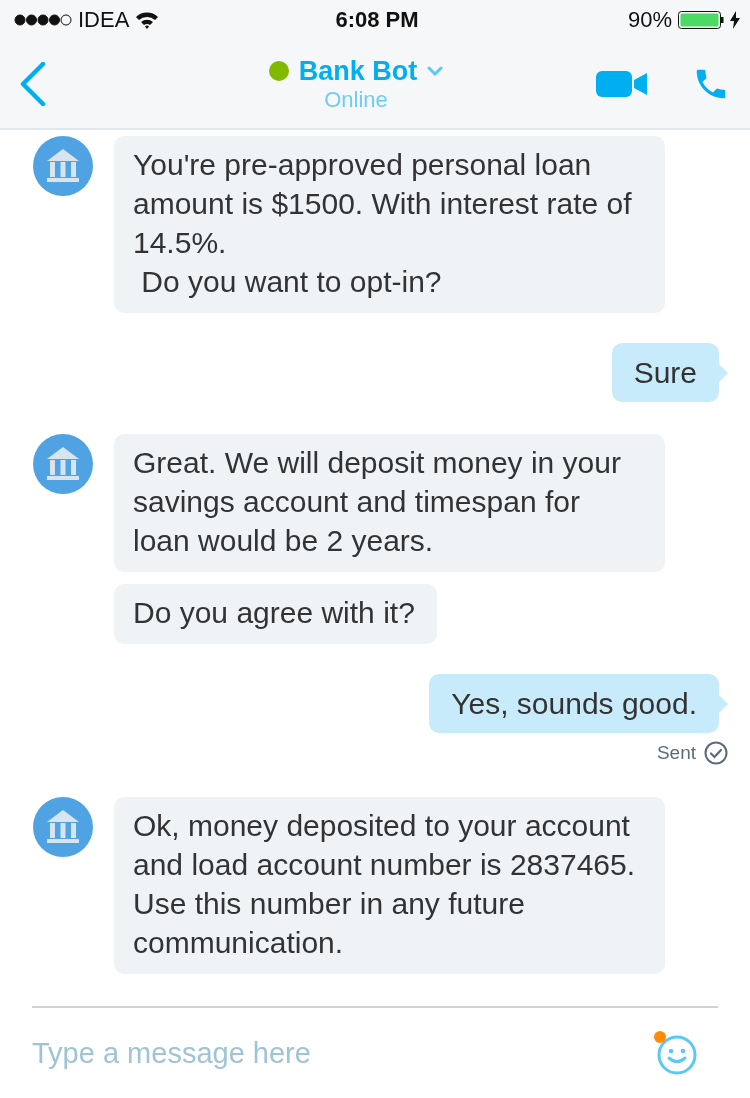  I want to click on message-bubble: Sure, so click(665, 372).